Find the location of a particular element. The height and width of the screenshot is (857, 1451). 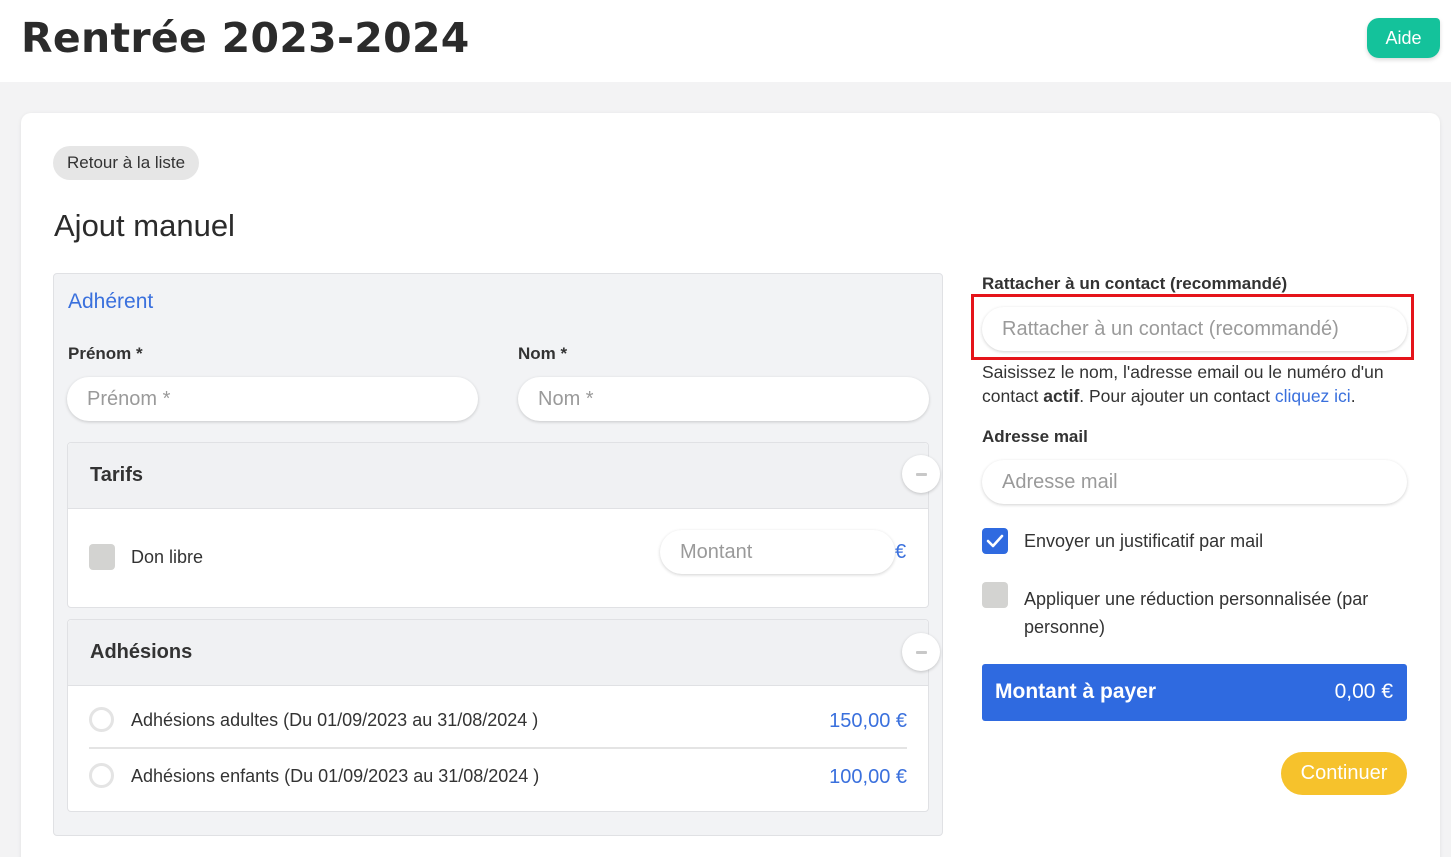

back-to-list-button: Retour à la liste is located at coordinates (126, 163).